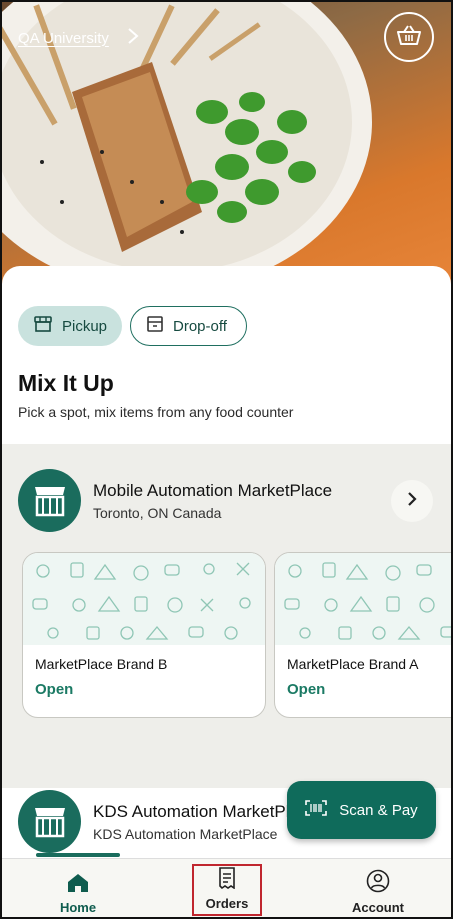 This screenshot has height=919, width=453. Describe the element at coordinates (378, 810) in the screenshot. I see `scan-and-pay-label: Scan & Pay` at that location.